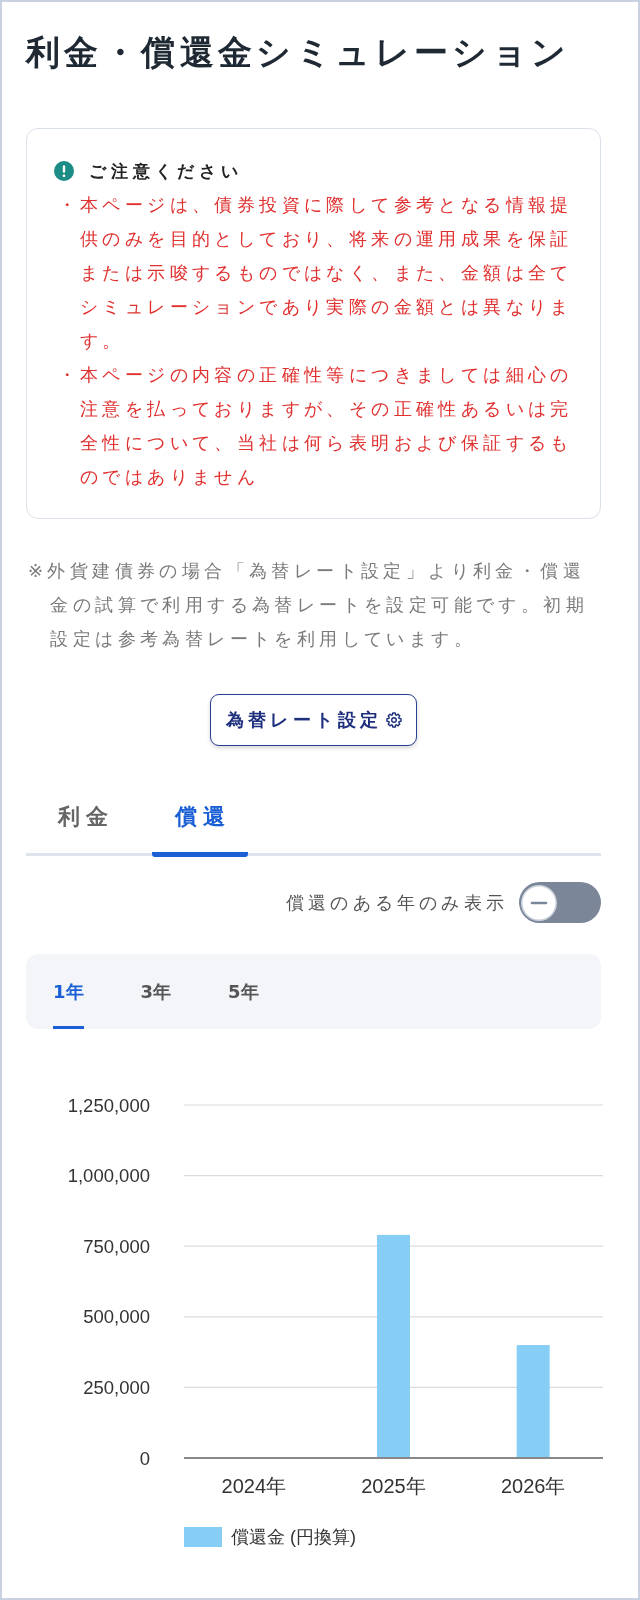 This screenshot has width=640, height=1600. I want to click on x-axis-label: 2026年, so click(533, 1486).